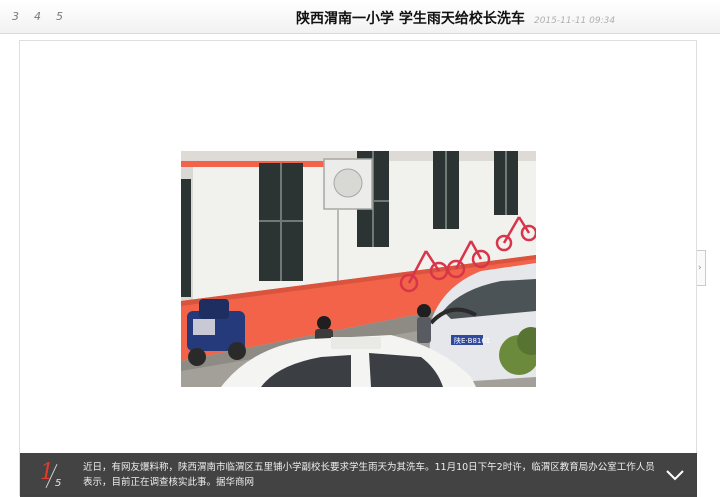 The width and height of the screenshot is (720, 497). I want to click on total-image-count: 5, so click(58, 483).